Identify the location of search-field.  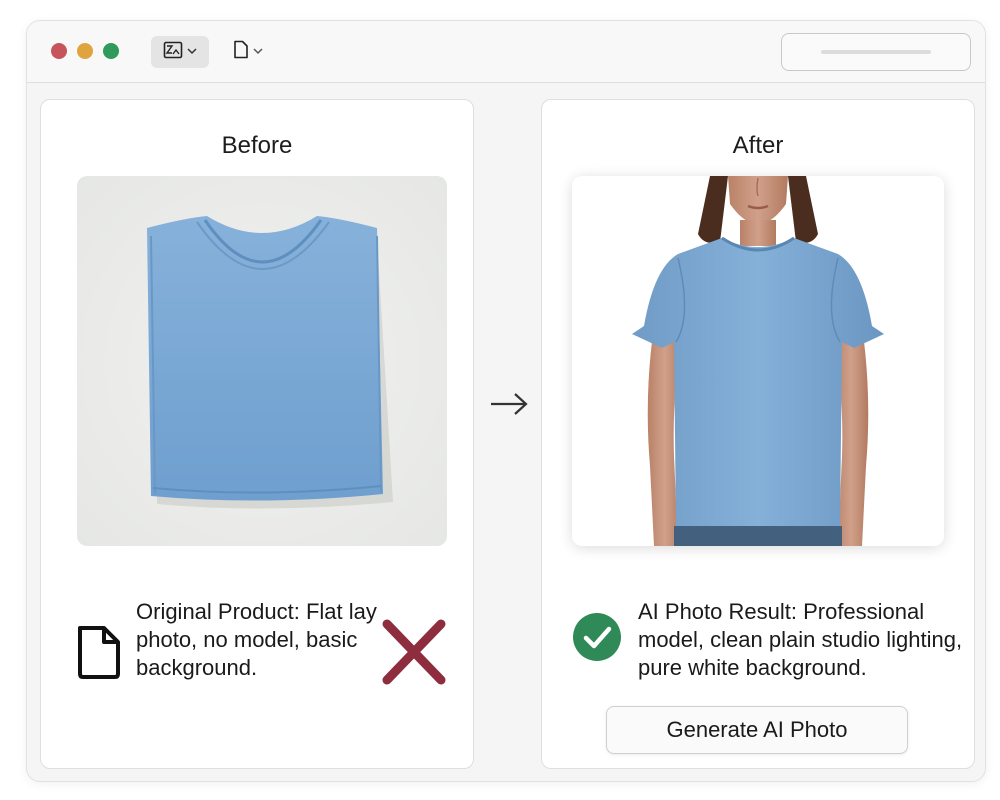
(876, 52).